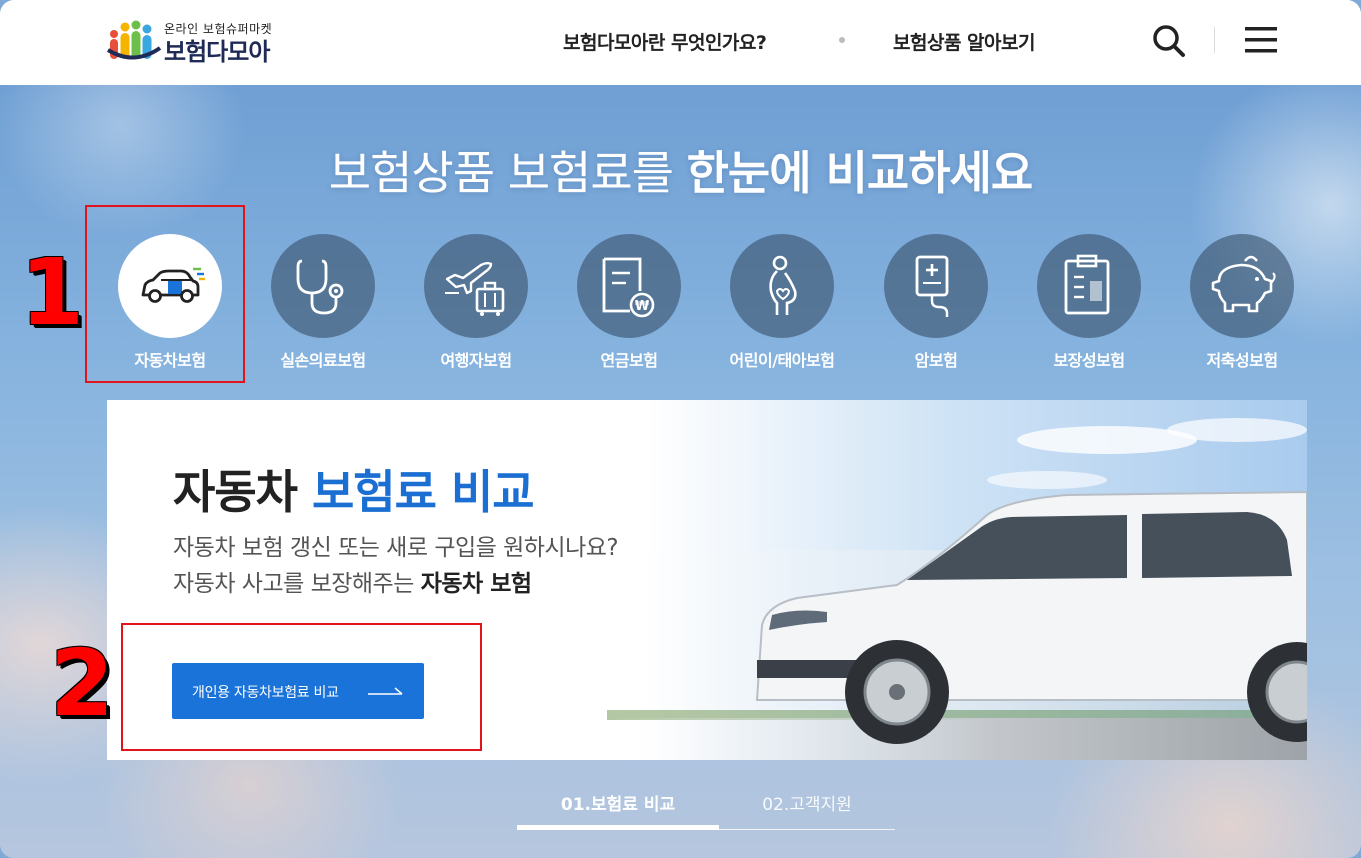 The image size is (1361, 858). I want to click on site-logo: 온라인 보험슈퍼마켓 보험다모아, so click(201, 42).